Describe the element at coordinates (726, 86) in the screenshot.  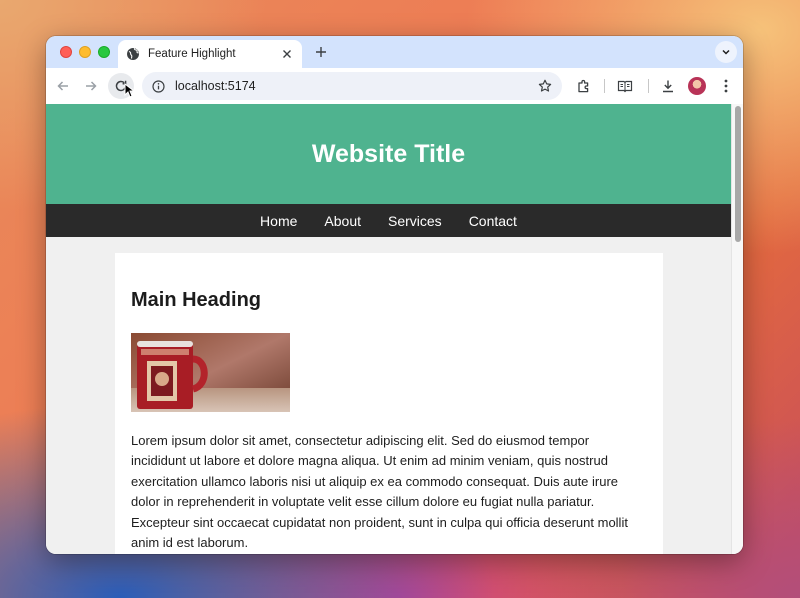
I see `menu-icon` at that location.